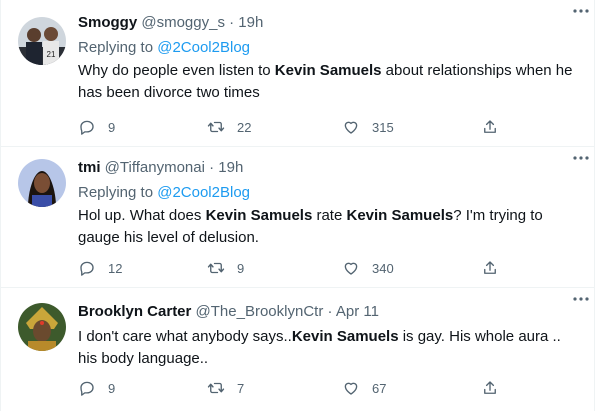 This screenshot has height=411, width=595. What do you see at coordinates (357, 311) in the screenshot?
I see `timestamp: Apr 11` at bounding box center [357, 311].